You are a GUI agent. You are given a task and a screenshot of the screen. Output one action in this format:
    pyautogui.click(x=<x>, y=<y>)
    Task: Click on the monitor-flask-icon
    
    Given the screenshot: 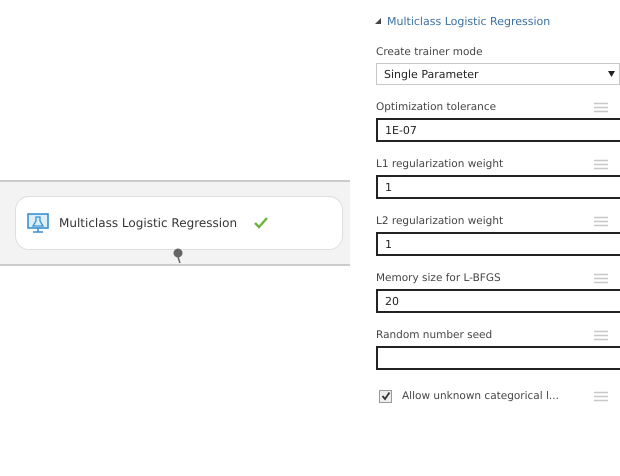 What is the action you would take?
    pyautogui.click(x=38, y=223)
    